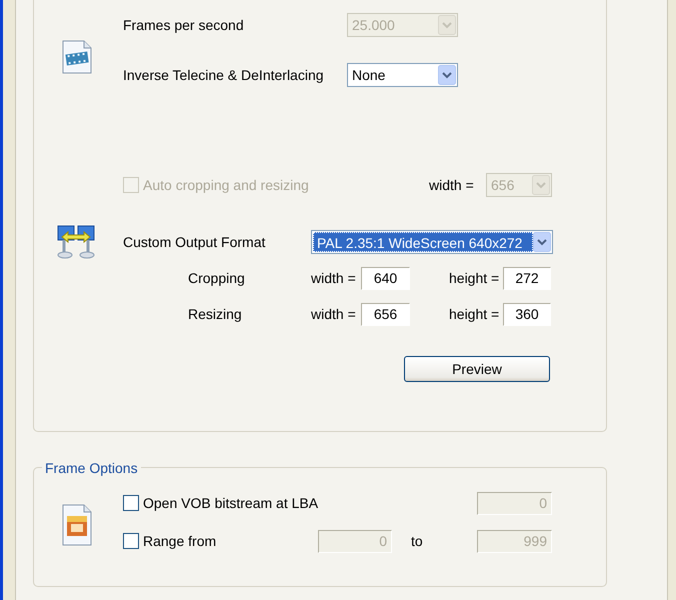 The image size is (676, 600). What do you see at coordinates (224, 75) in the screenshot?
I see `field-label: Inverse Telecine & DeInterlacing` at bounding box center [224, 75].